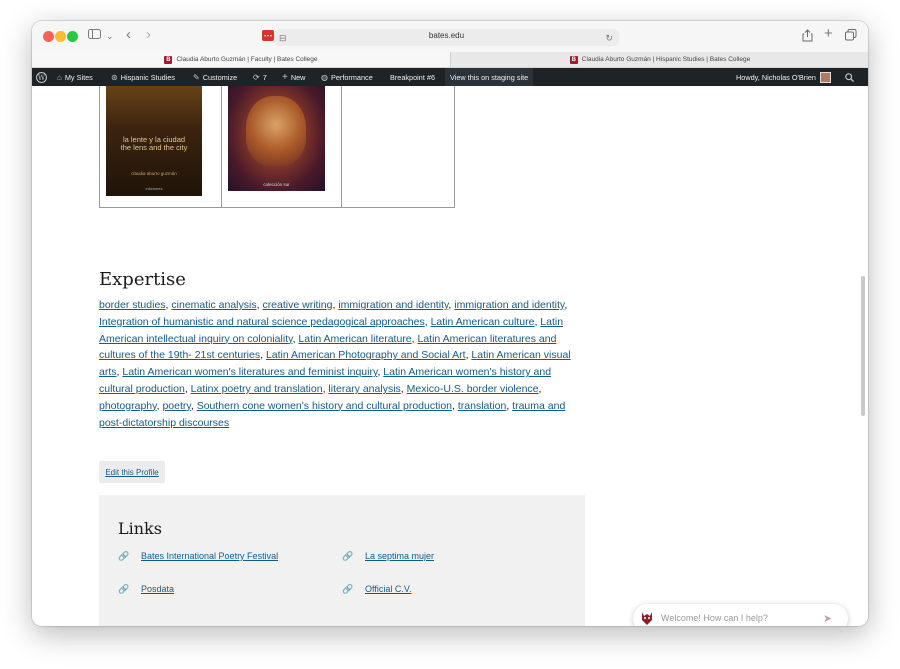  I want to click on expertise-tag-link: translation, so click(482, 406).